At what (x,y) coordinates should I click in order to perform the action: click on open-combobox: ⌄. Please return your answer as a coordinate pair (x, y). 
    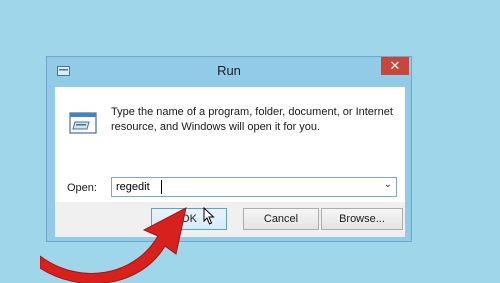
    Looking at the image, I should click on (254, 187).